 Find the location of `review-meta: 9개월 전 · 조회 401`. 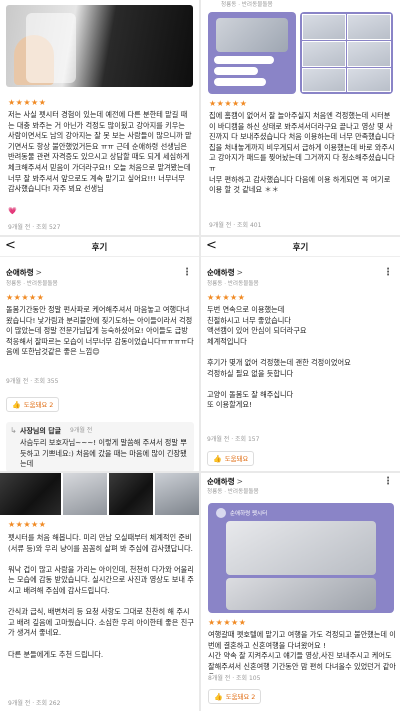

review-meta: 9개월 전 · 조회 401 is located at coordinates (235, 225).